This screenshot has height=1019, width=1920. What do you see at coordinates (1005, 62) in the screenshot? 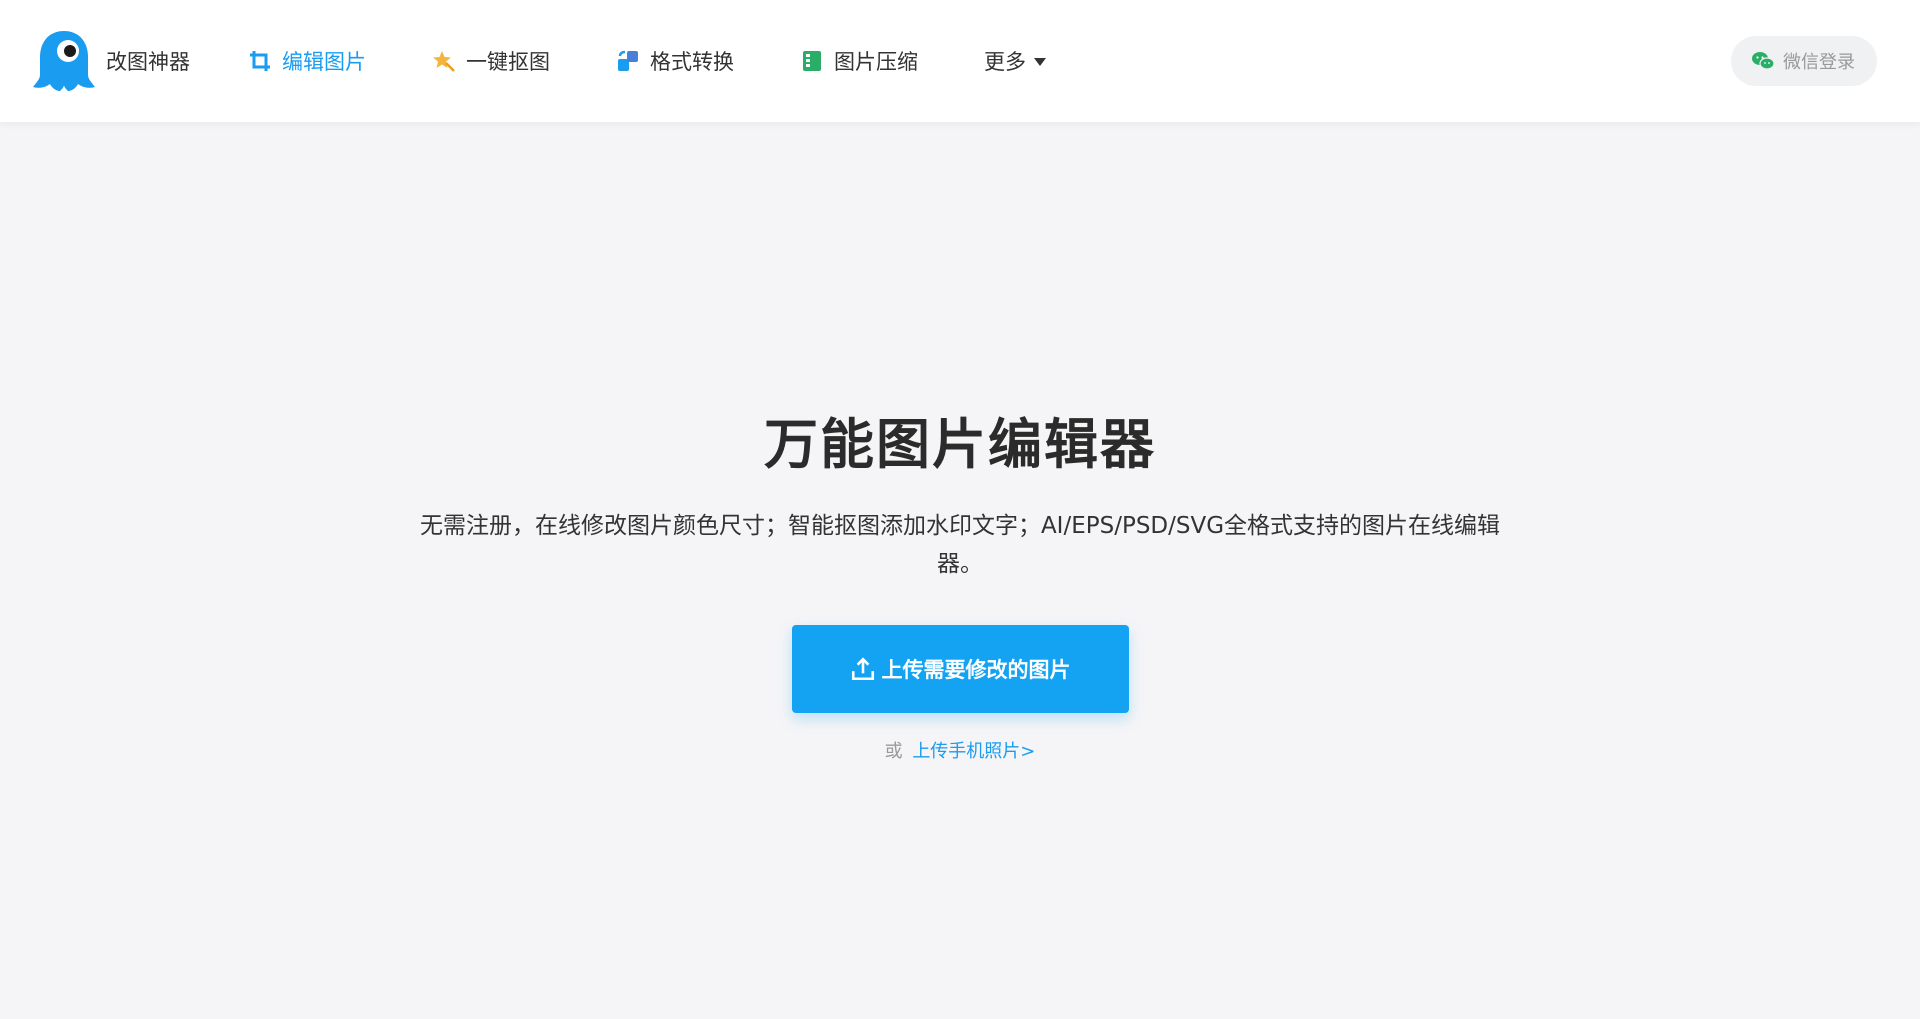
I see `more-menu-label: 更多` at bounding box center [1005, 62].